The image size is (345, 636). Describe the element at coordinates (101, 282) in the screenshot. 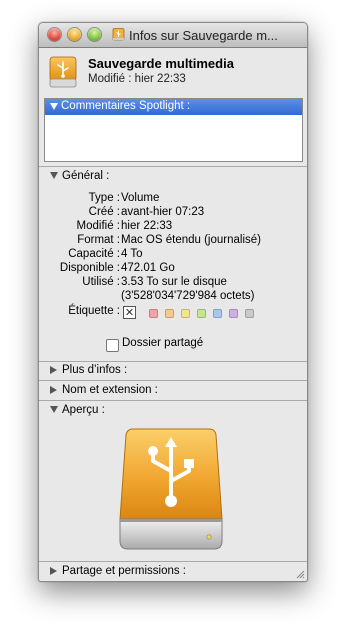

I see `info-key: Utilisé :` at that location.